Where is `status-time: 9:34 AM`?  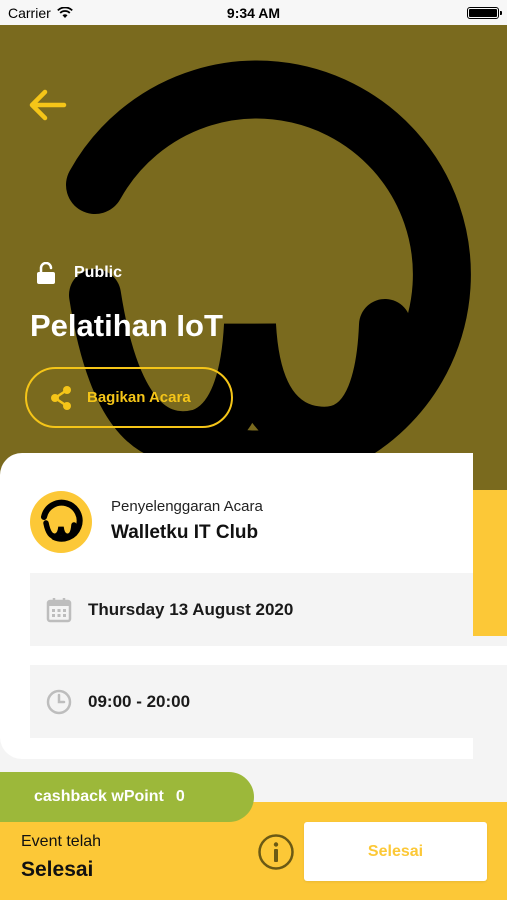
status-time: 9:34 AM is located at coordinates (253, 13).